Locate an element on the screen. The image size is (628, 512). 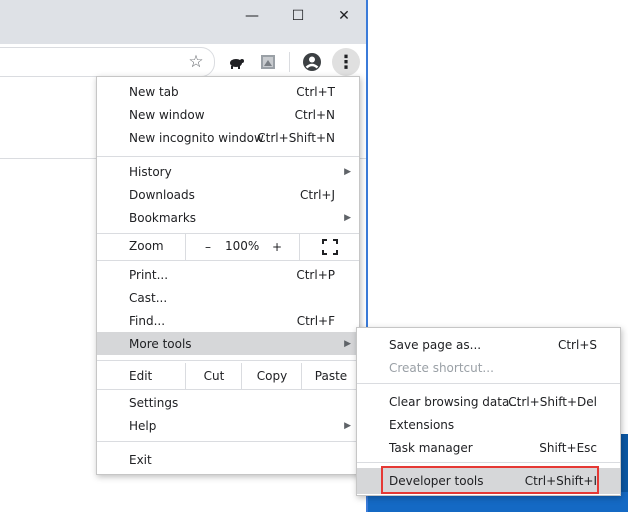
more-vert-icon: ⋮ is located at coordinates (346, 62).